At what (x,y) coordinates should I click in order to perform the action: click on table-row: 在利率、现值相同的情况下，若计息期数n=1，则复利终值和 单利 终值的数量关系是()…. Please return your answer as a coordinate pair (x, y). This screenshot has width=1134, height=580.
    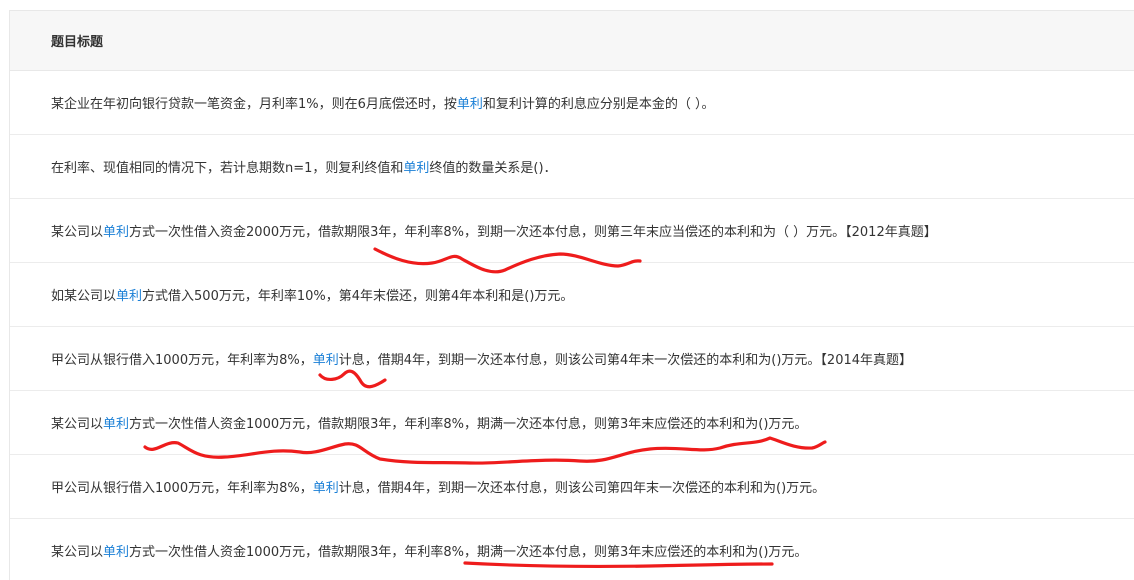
    Looking at the image, I should click on (572, 167).